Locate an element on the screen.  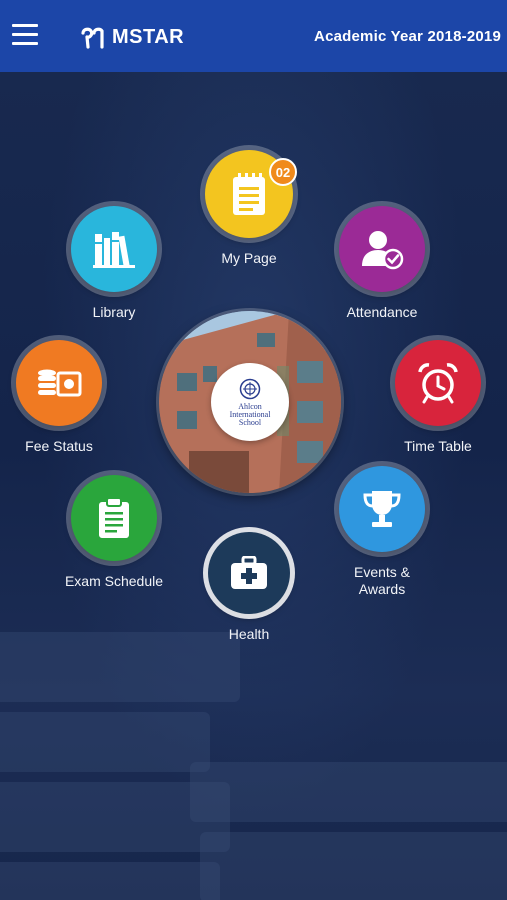
alarm-clock-icon is located at coordinates (438, 383).